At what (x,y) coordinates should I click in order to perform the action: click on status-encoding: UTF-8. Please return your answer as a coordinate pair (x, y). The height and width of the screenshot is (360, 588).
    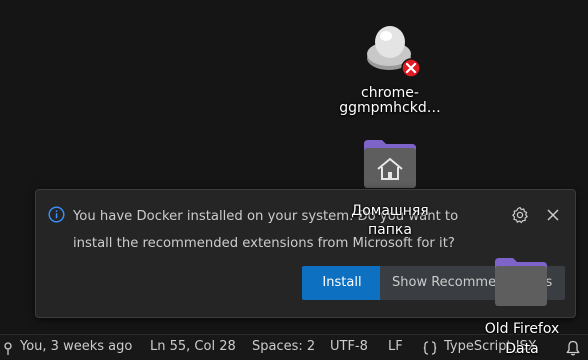
    Looking at the image, I should click on (349, 346).